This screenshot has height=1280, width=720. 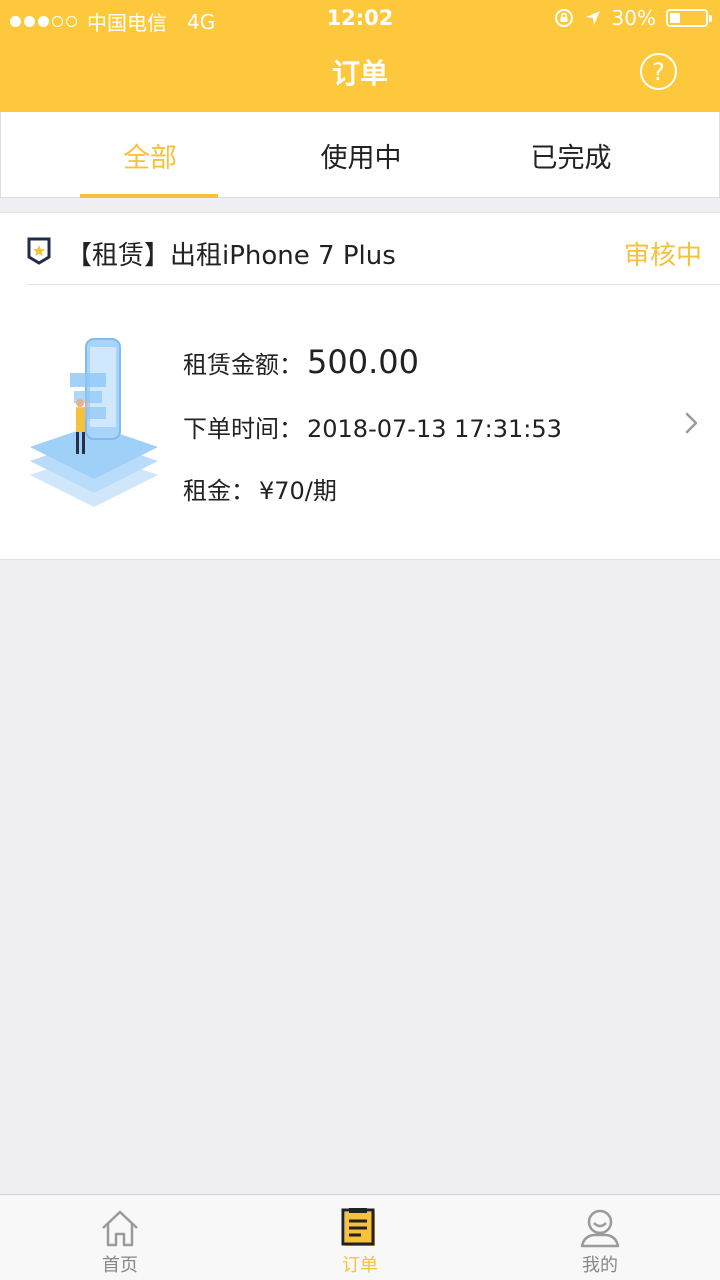 What do you see at coordinates (600, 1228) in the screenshot?
I see `profile-icon` at bounding box center [600, 1228].